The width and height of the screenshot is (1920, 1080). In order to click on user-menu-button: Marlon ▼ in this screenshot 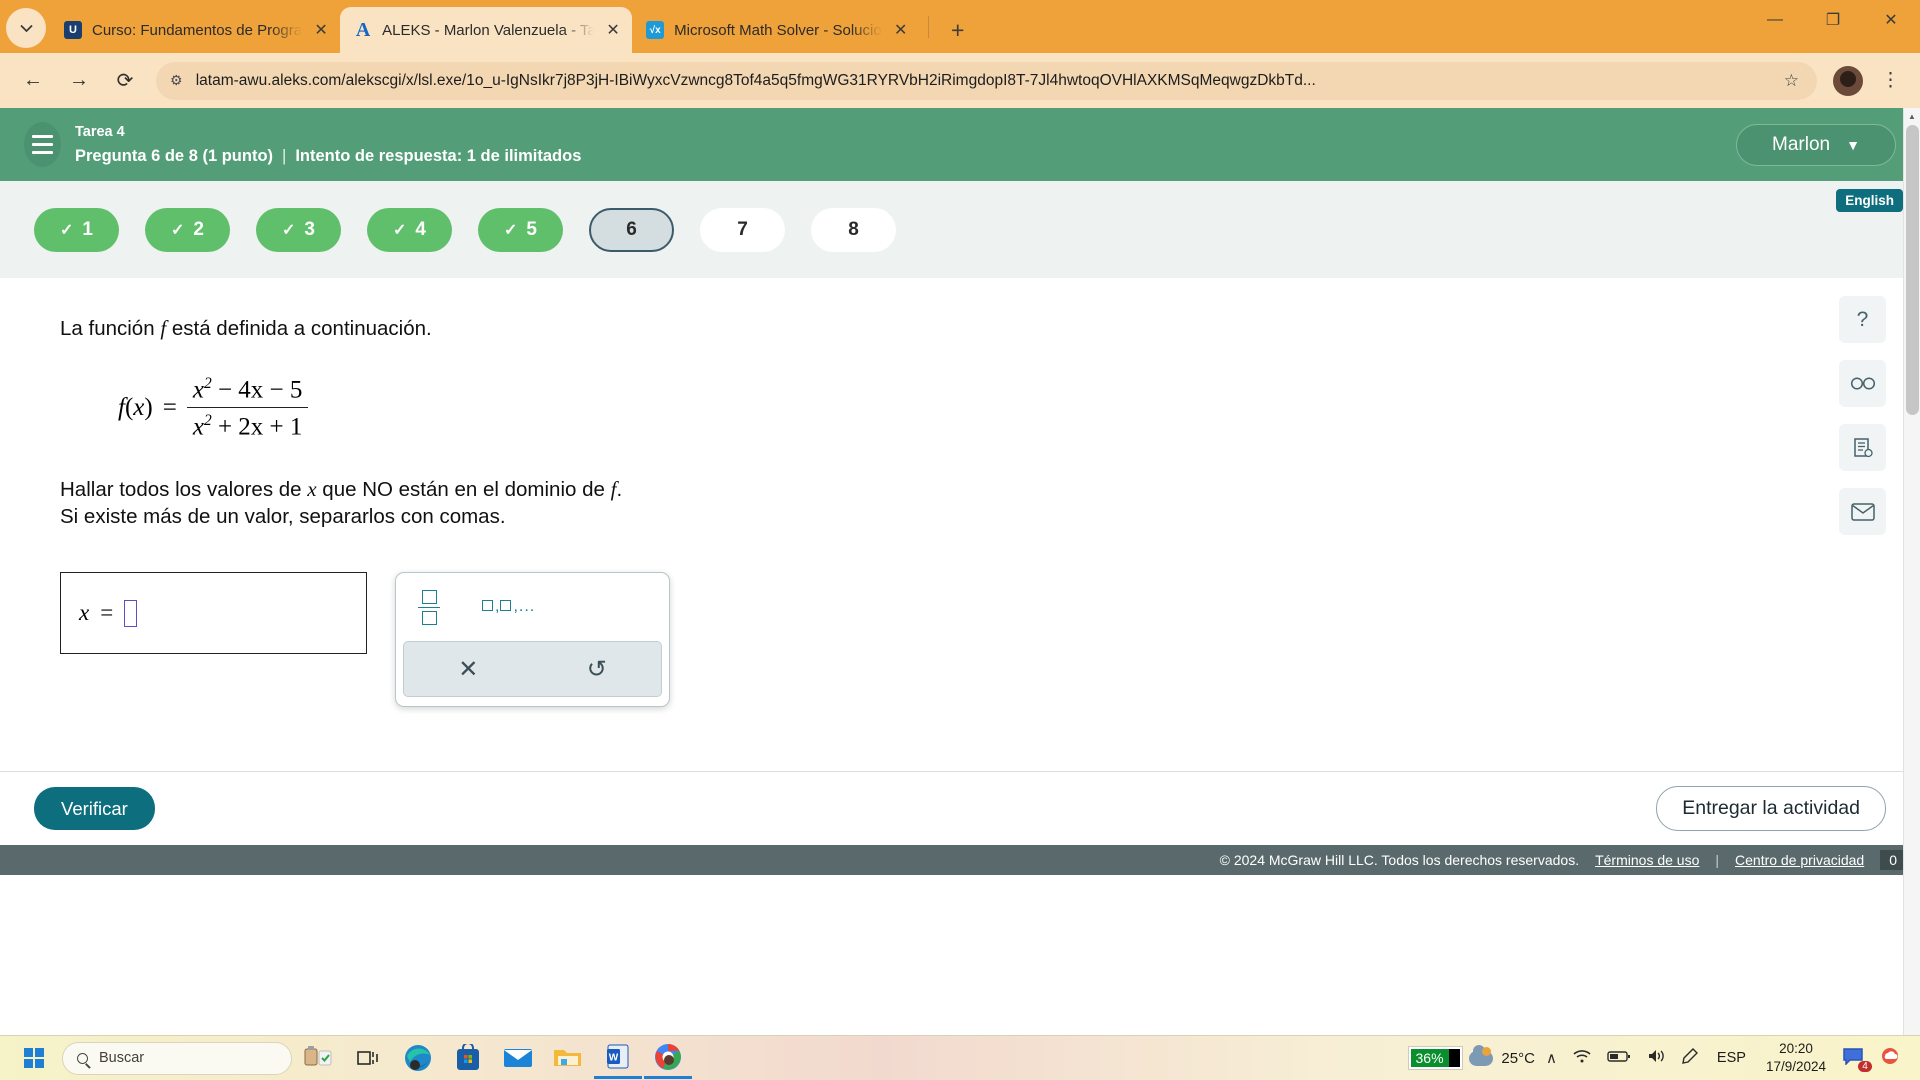, I will do `click(1816, 144)`.